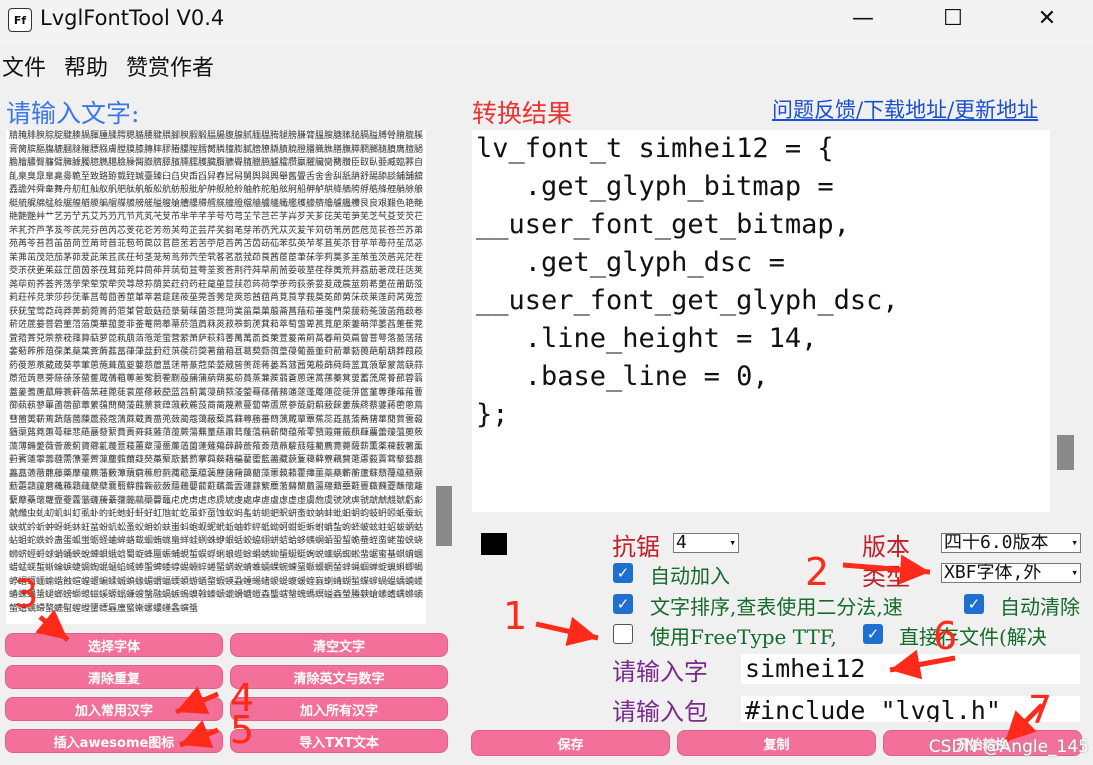 This screenshot has width=1093, height=765. I want to click on app-icon: Ff, so click(20, 20).